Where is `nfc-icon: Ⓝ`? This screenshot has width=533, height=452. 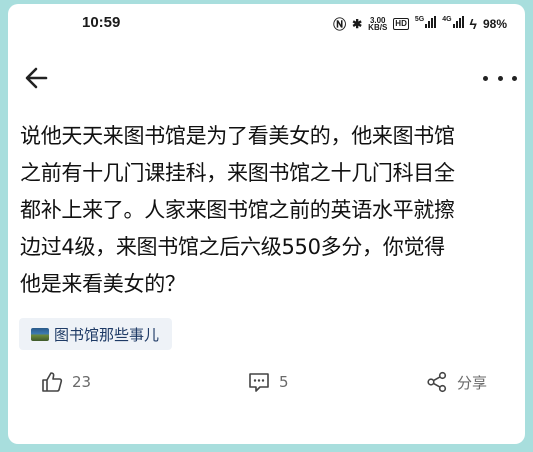 nfc-icon: Ⓝ is located at coordinates (340, 24).